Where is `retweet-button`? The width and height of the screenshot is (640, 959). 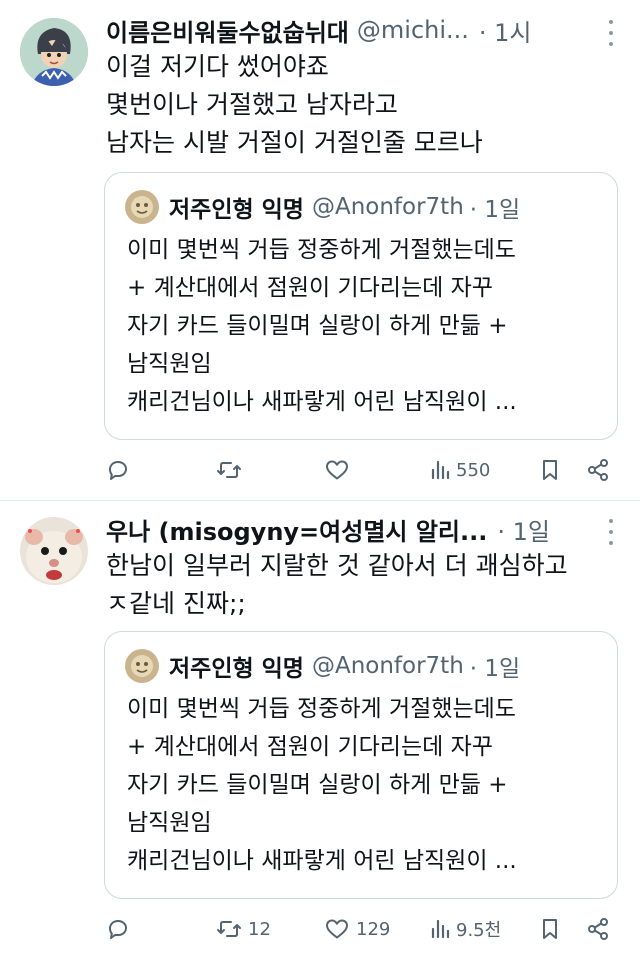 retweet-button is located at coordinates (232, 470).